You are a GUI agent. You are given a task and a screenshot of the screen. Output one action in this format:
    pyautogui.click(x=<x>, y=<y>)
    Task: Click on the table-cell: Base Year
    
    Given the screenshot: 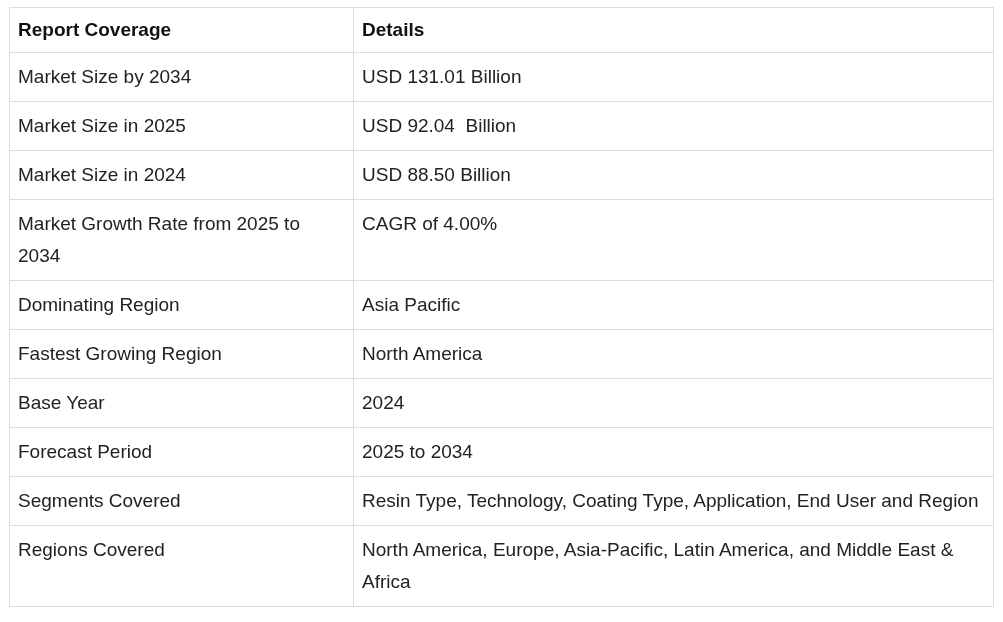 What is the action you would take?
    pyautogui.click(x=181, y=403)
    